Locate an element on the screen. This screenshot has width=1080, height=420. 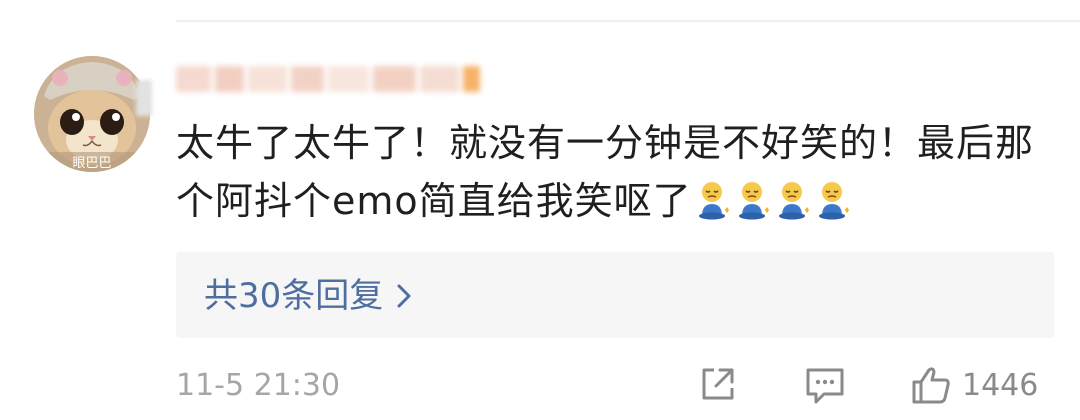
share-button is located at coordinates (718, 384).